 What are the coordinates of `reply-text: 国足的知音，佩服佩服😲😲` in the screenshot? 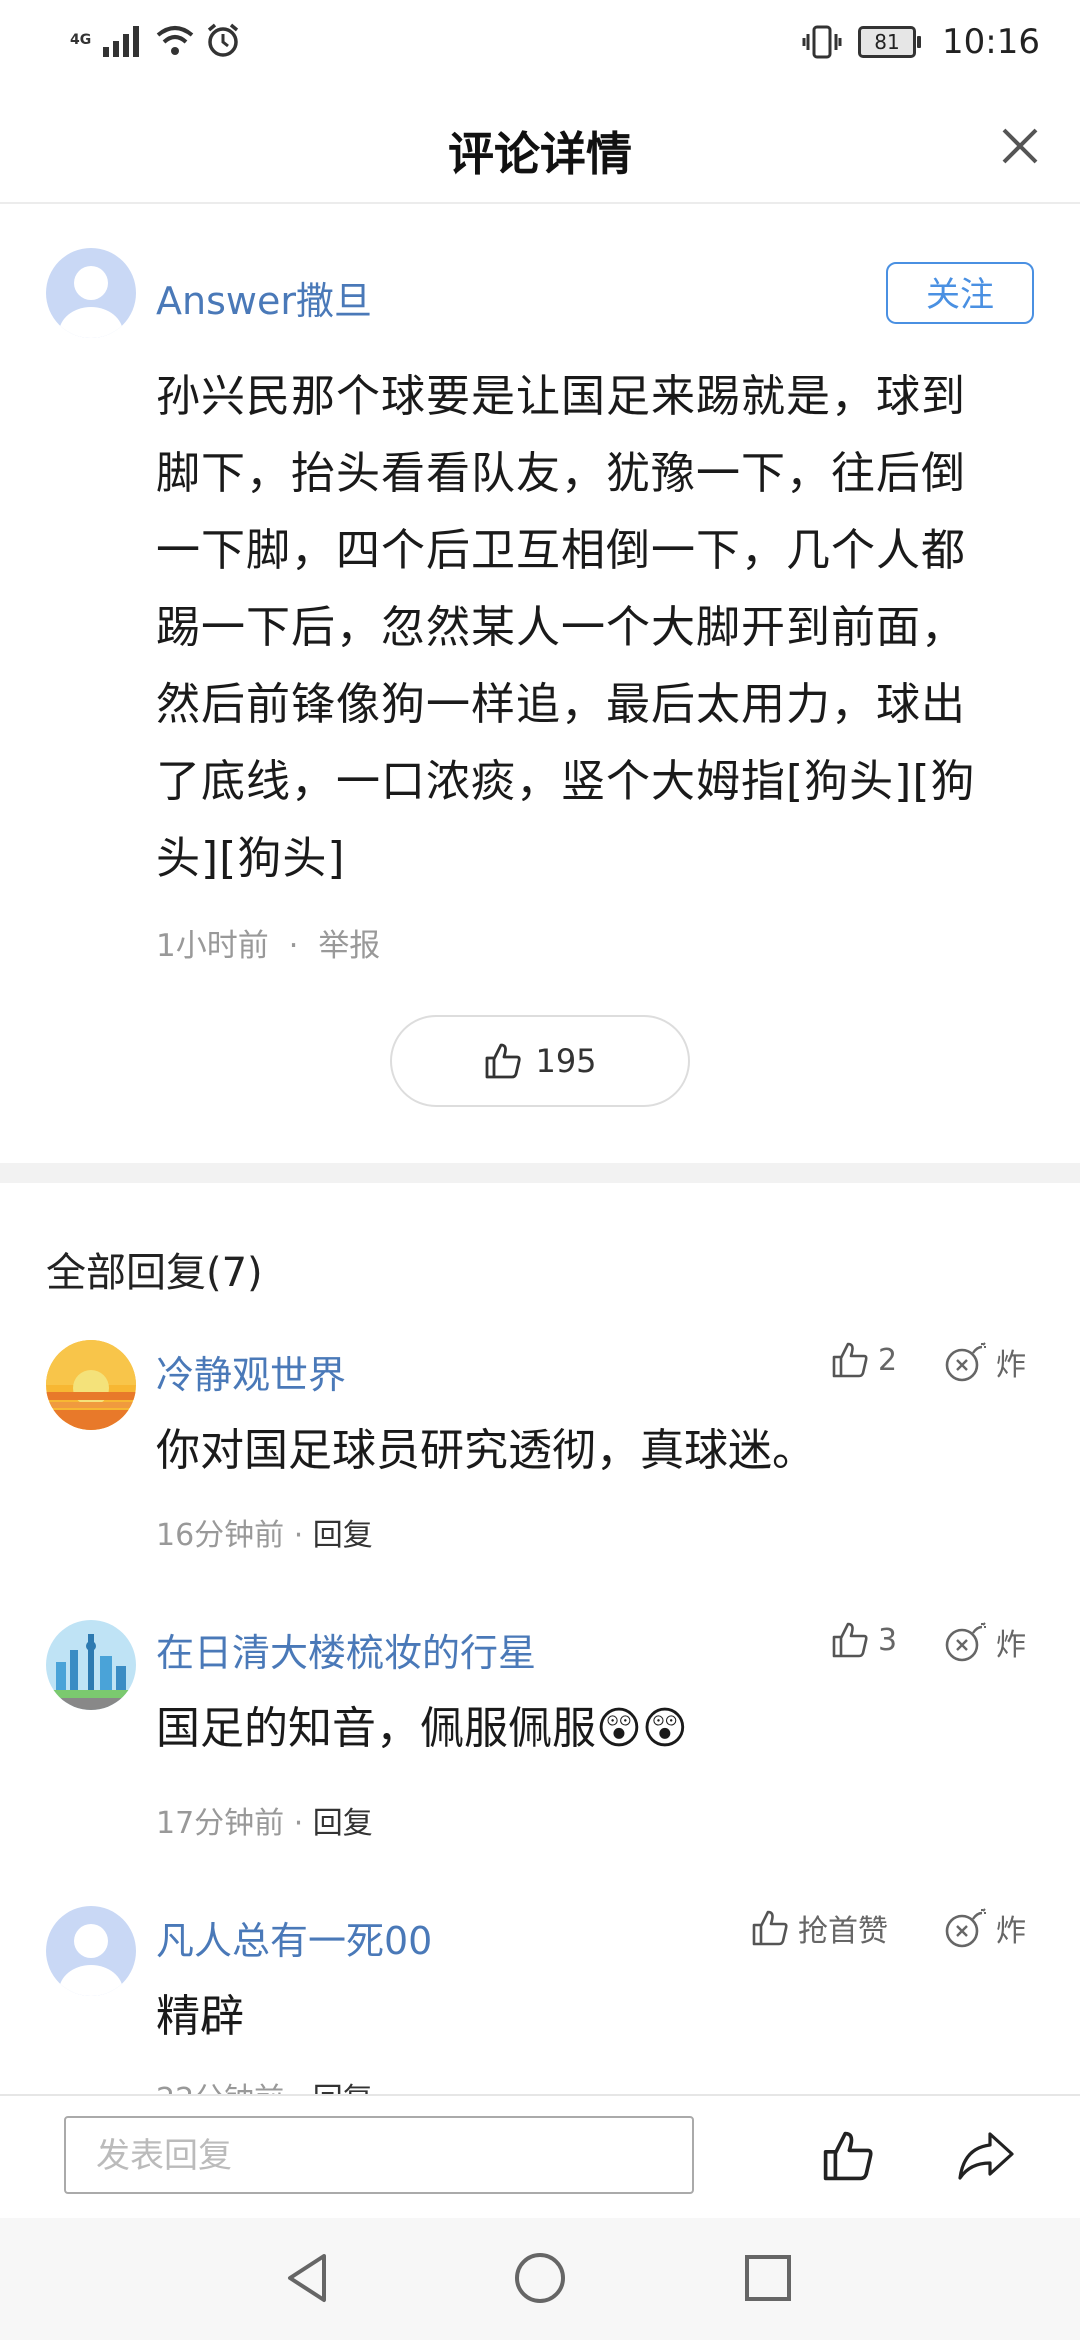 It's located at (422, 1724).